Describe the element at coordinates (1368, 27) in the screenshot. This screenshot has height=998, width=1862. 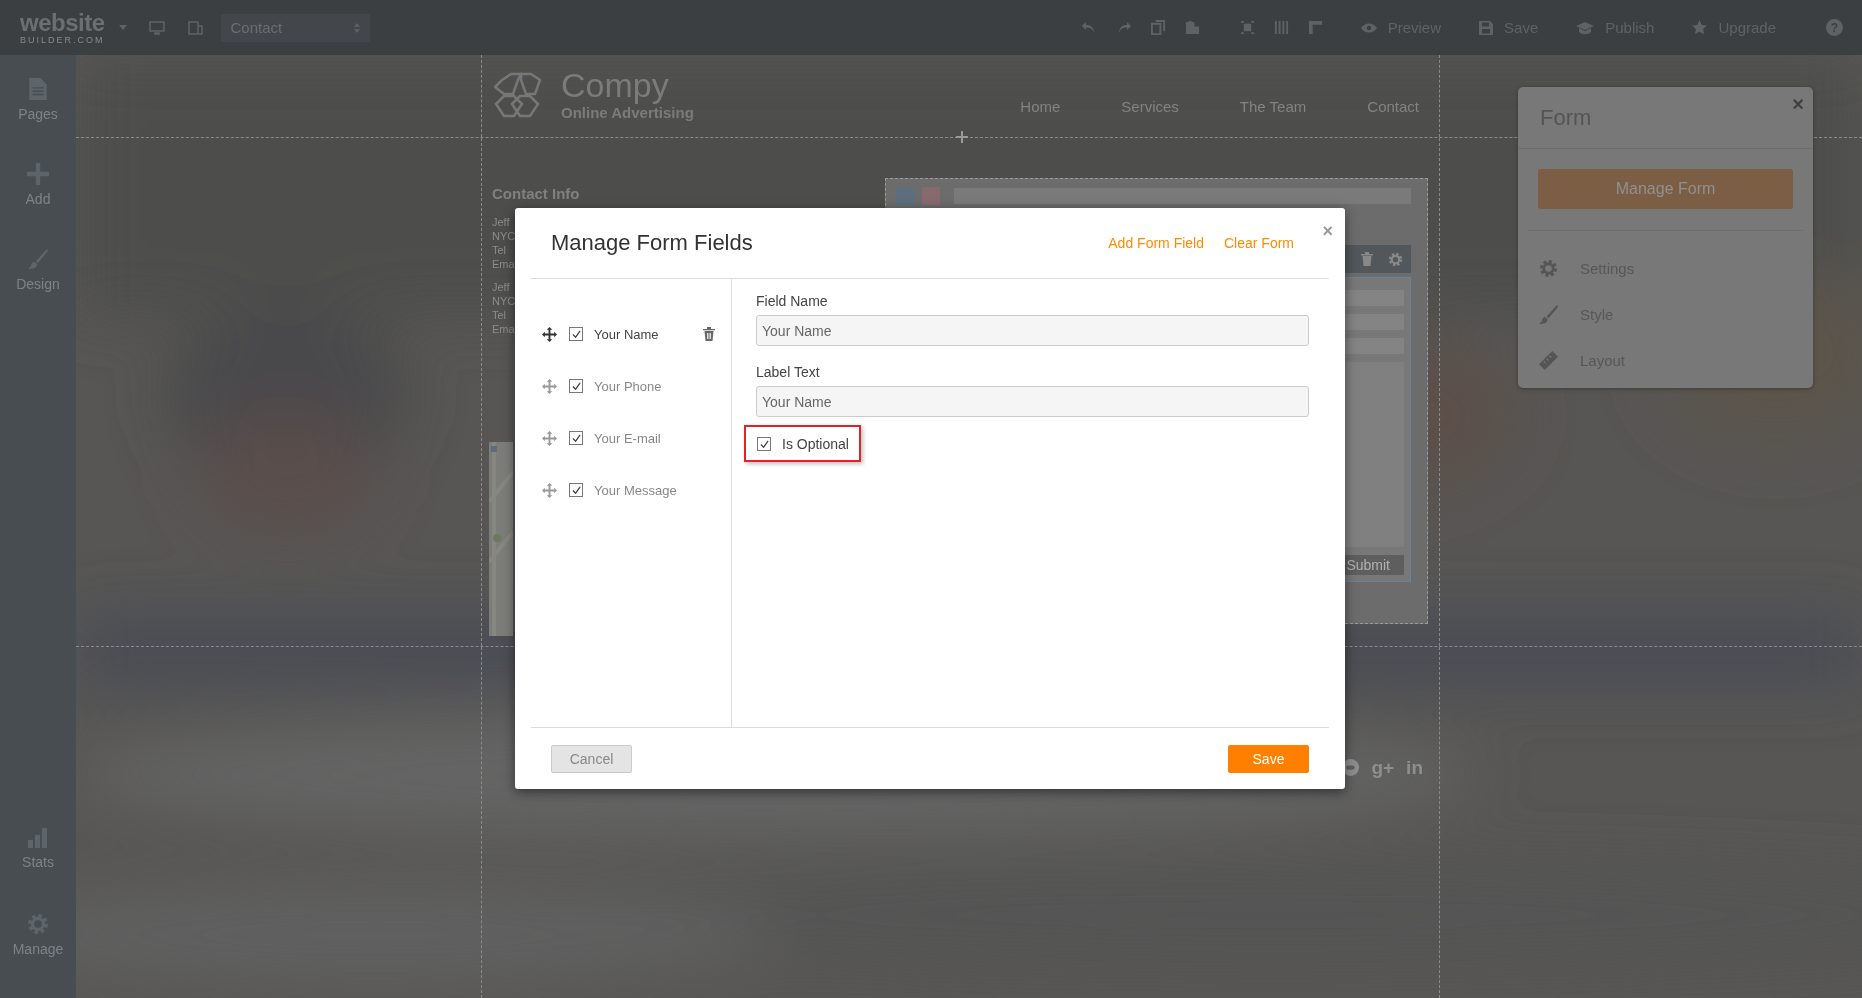
I see `eye-icon` at that location.